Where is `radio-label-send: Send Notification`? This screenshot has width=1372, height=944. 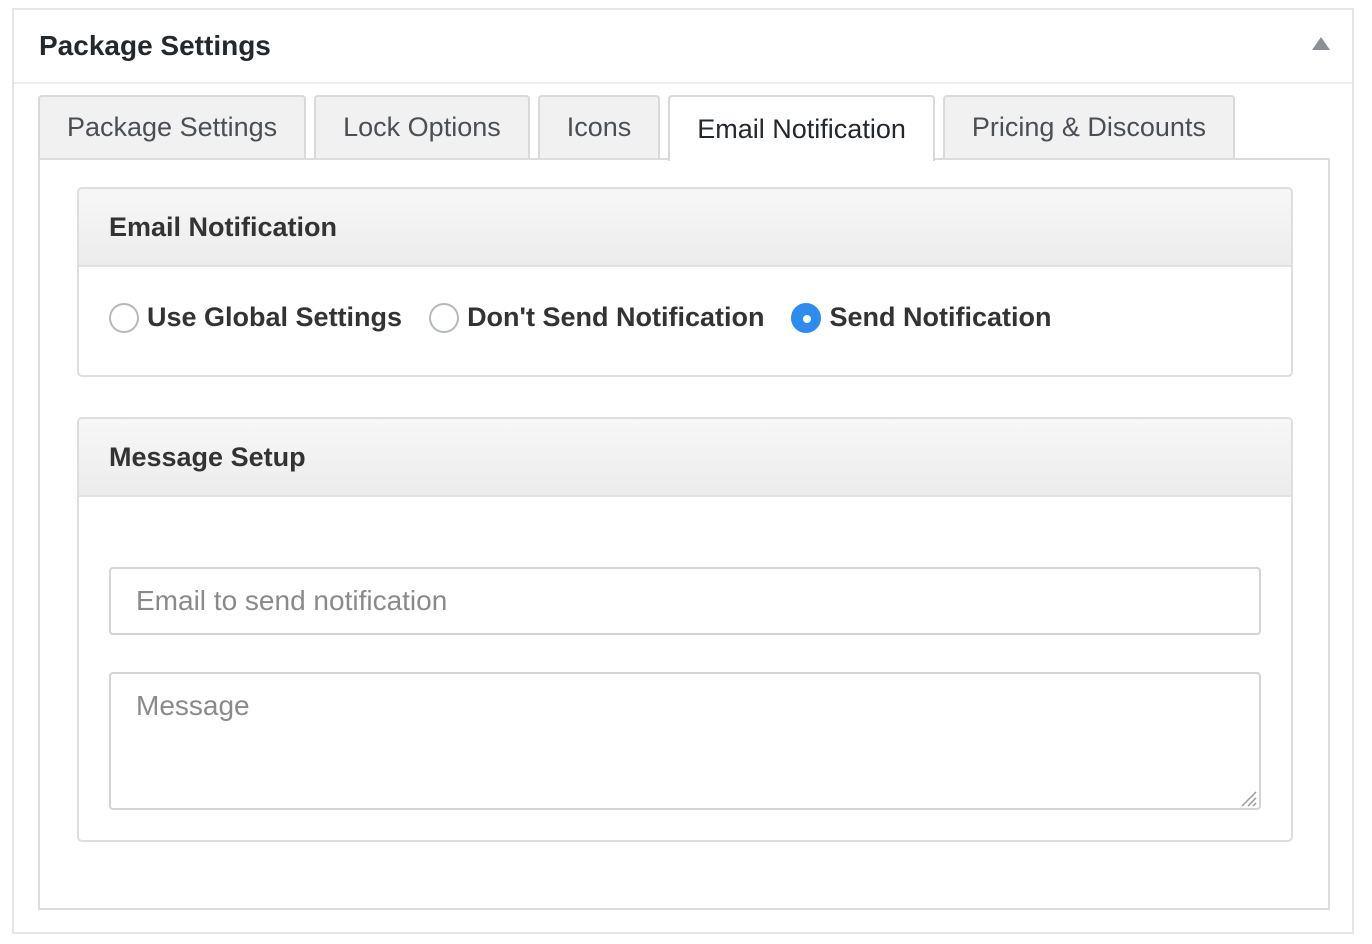
radio-label-send: Send Notification is located at coordinates (940, 317).